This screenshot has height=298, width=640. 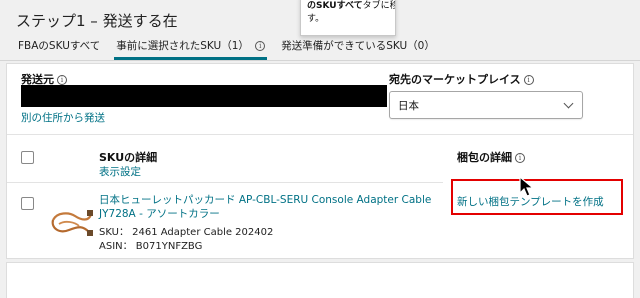 What do you see at coordinates (335, 6) in the screenshot?
I see `tooltip-text-bold: のSKUすべて` at bounding box center [335, 6].